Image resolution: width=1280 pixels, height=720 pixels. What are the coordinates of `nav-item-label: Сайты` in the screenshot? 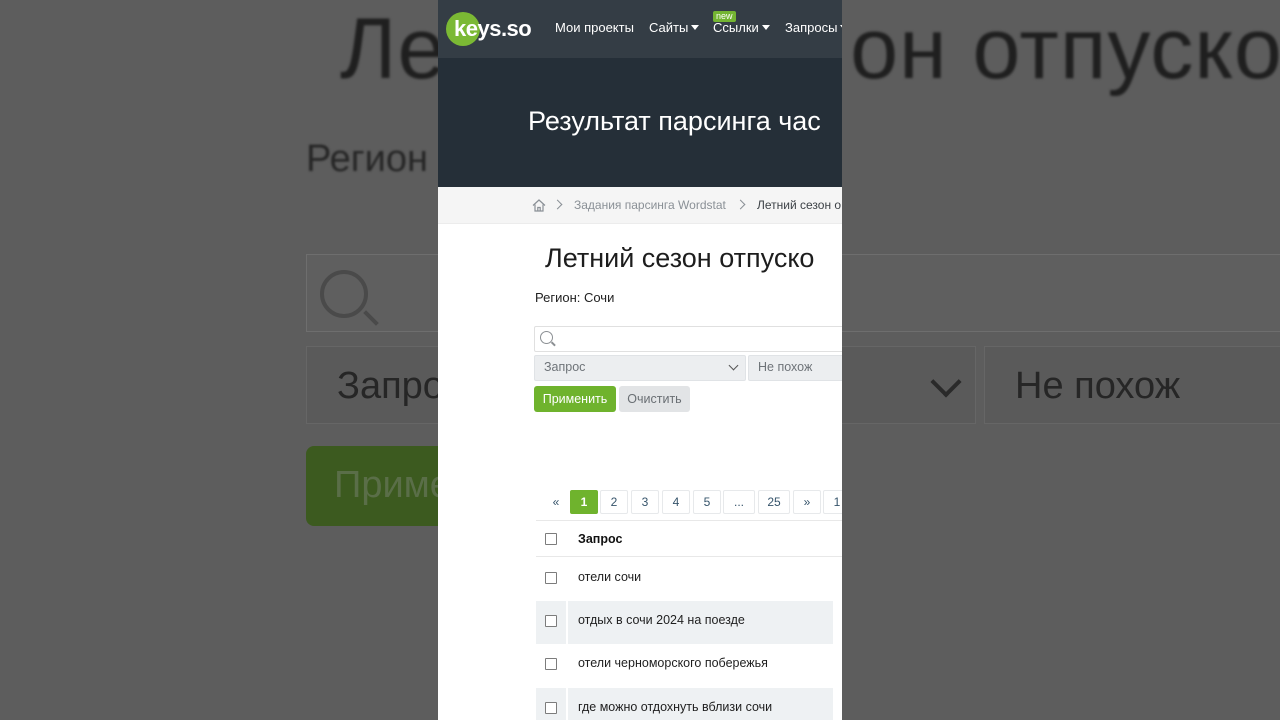 It's located at (669, 27).